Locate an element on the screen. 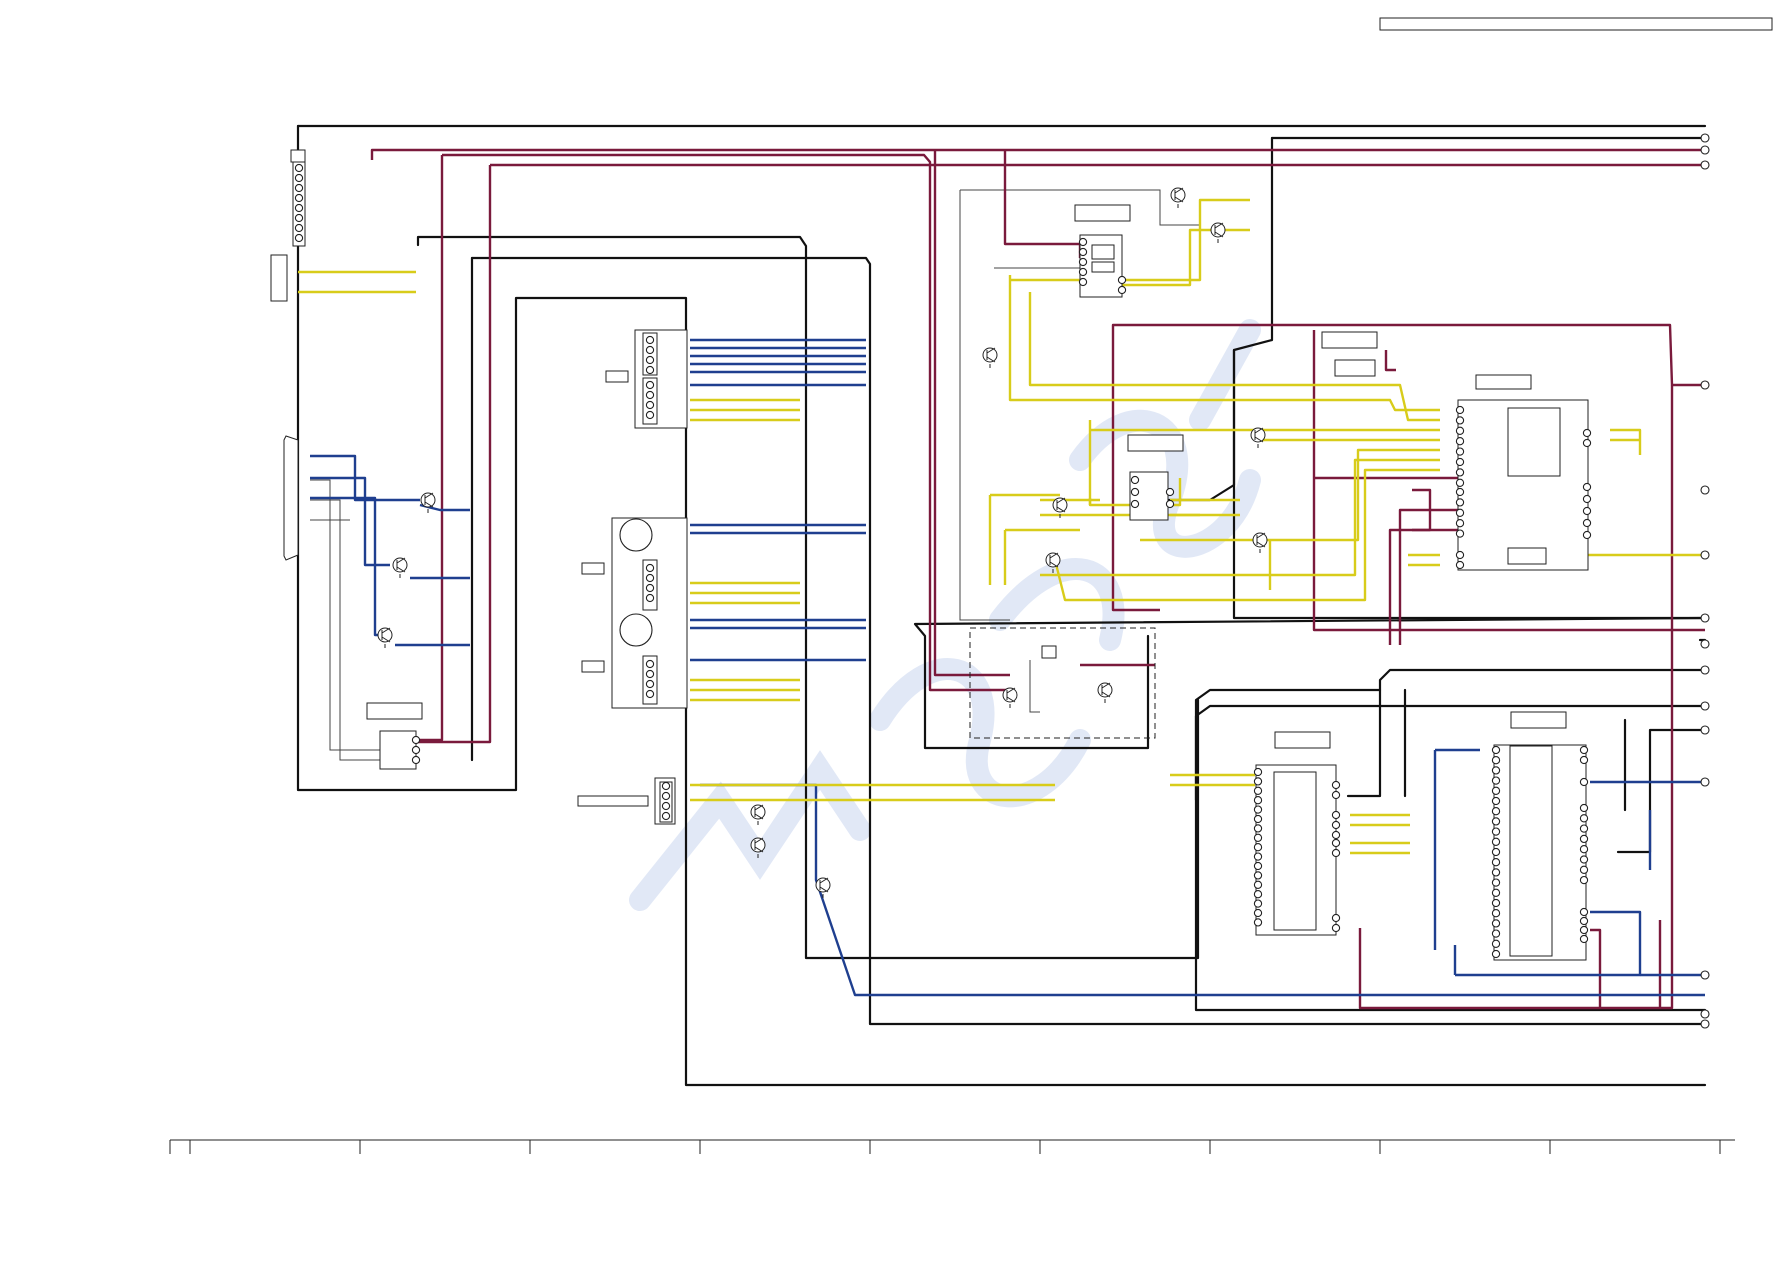 Image resolution: width=1787 pixels, height=1268 pixels. d-sub-connector is located at coordinates (291, 498).